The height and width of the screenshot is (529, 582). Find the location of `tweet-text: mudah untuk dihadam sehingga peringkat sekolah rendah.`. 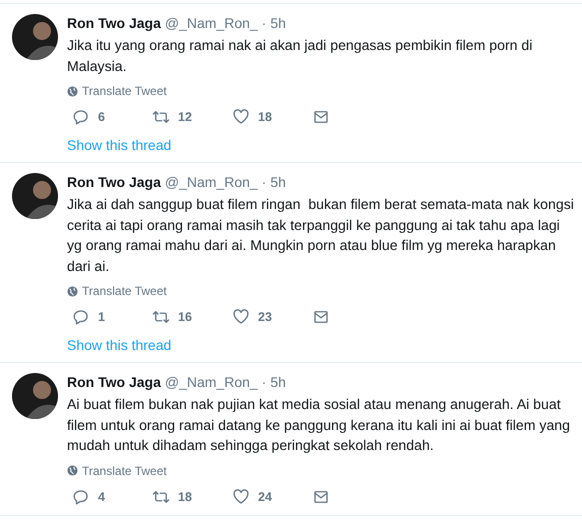

tweet-text: mudah untuk dihadam sehingga peringkat sekolah rendah. is located at coordinates (251, 445).